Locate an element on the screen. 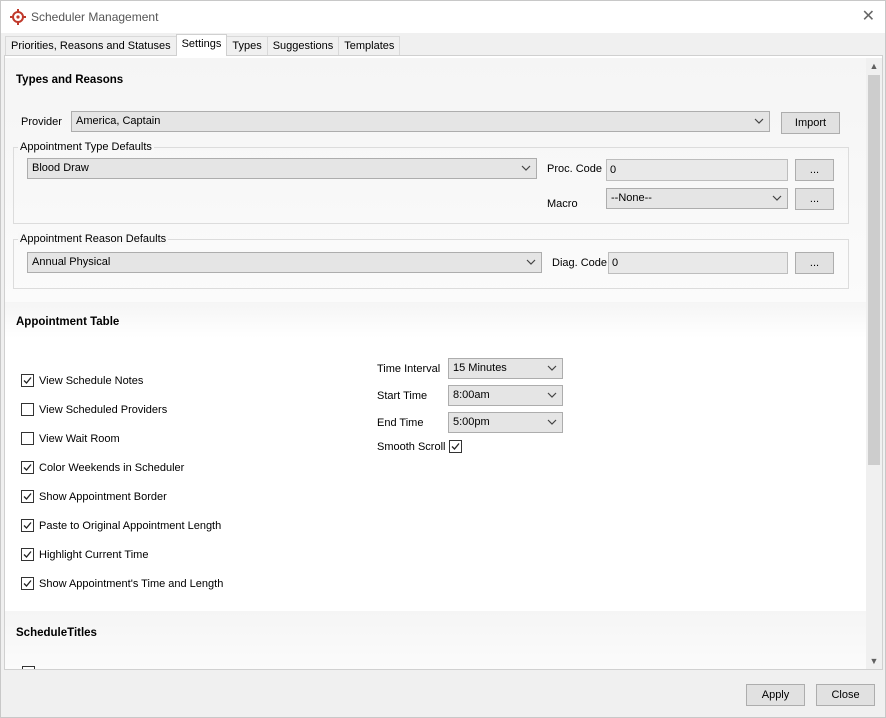 The height and width of the screenshot is (718, 886). scroll-up-icon: ▲ is located at coordinates (874, 66).